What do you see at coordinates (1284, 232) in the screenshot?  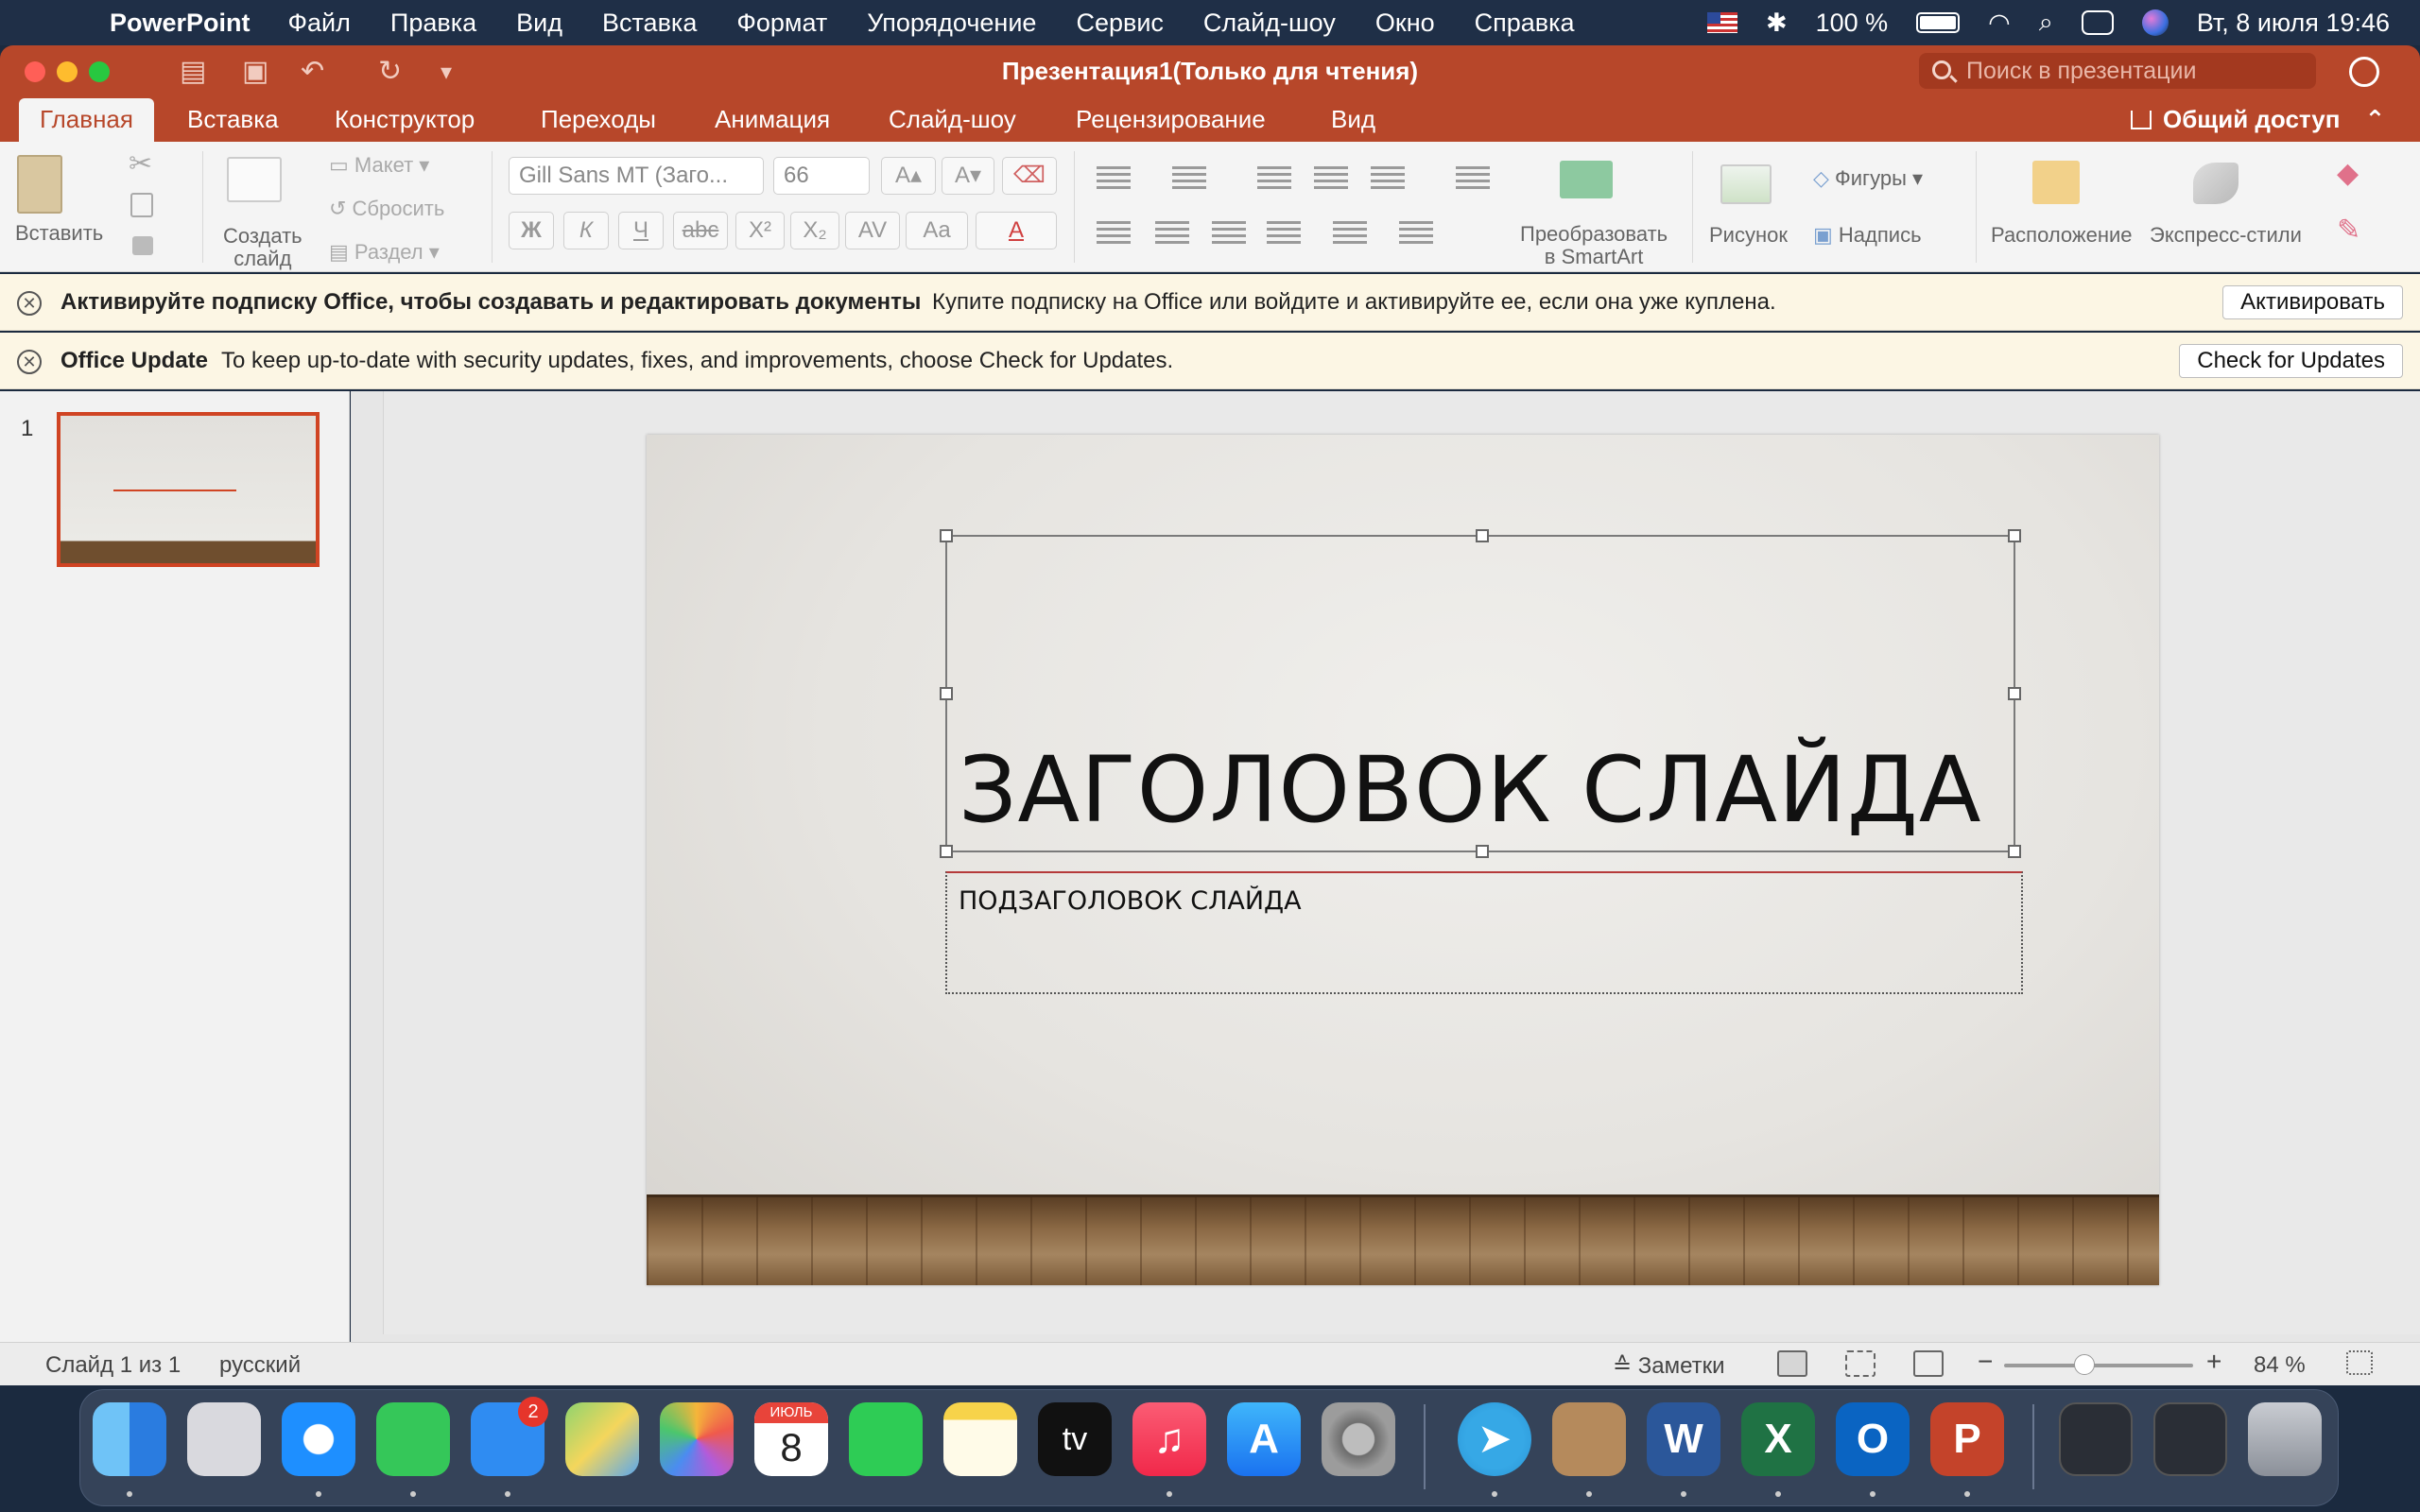 I see `justify-icon` at bounding box center [1284, 232].